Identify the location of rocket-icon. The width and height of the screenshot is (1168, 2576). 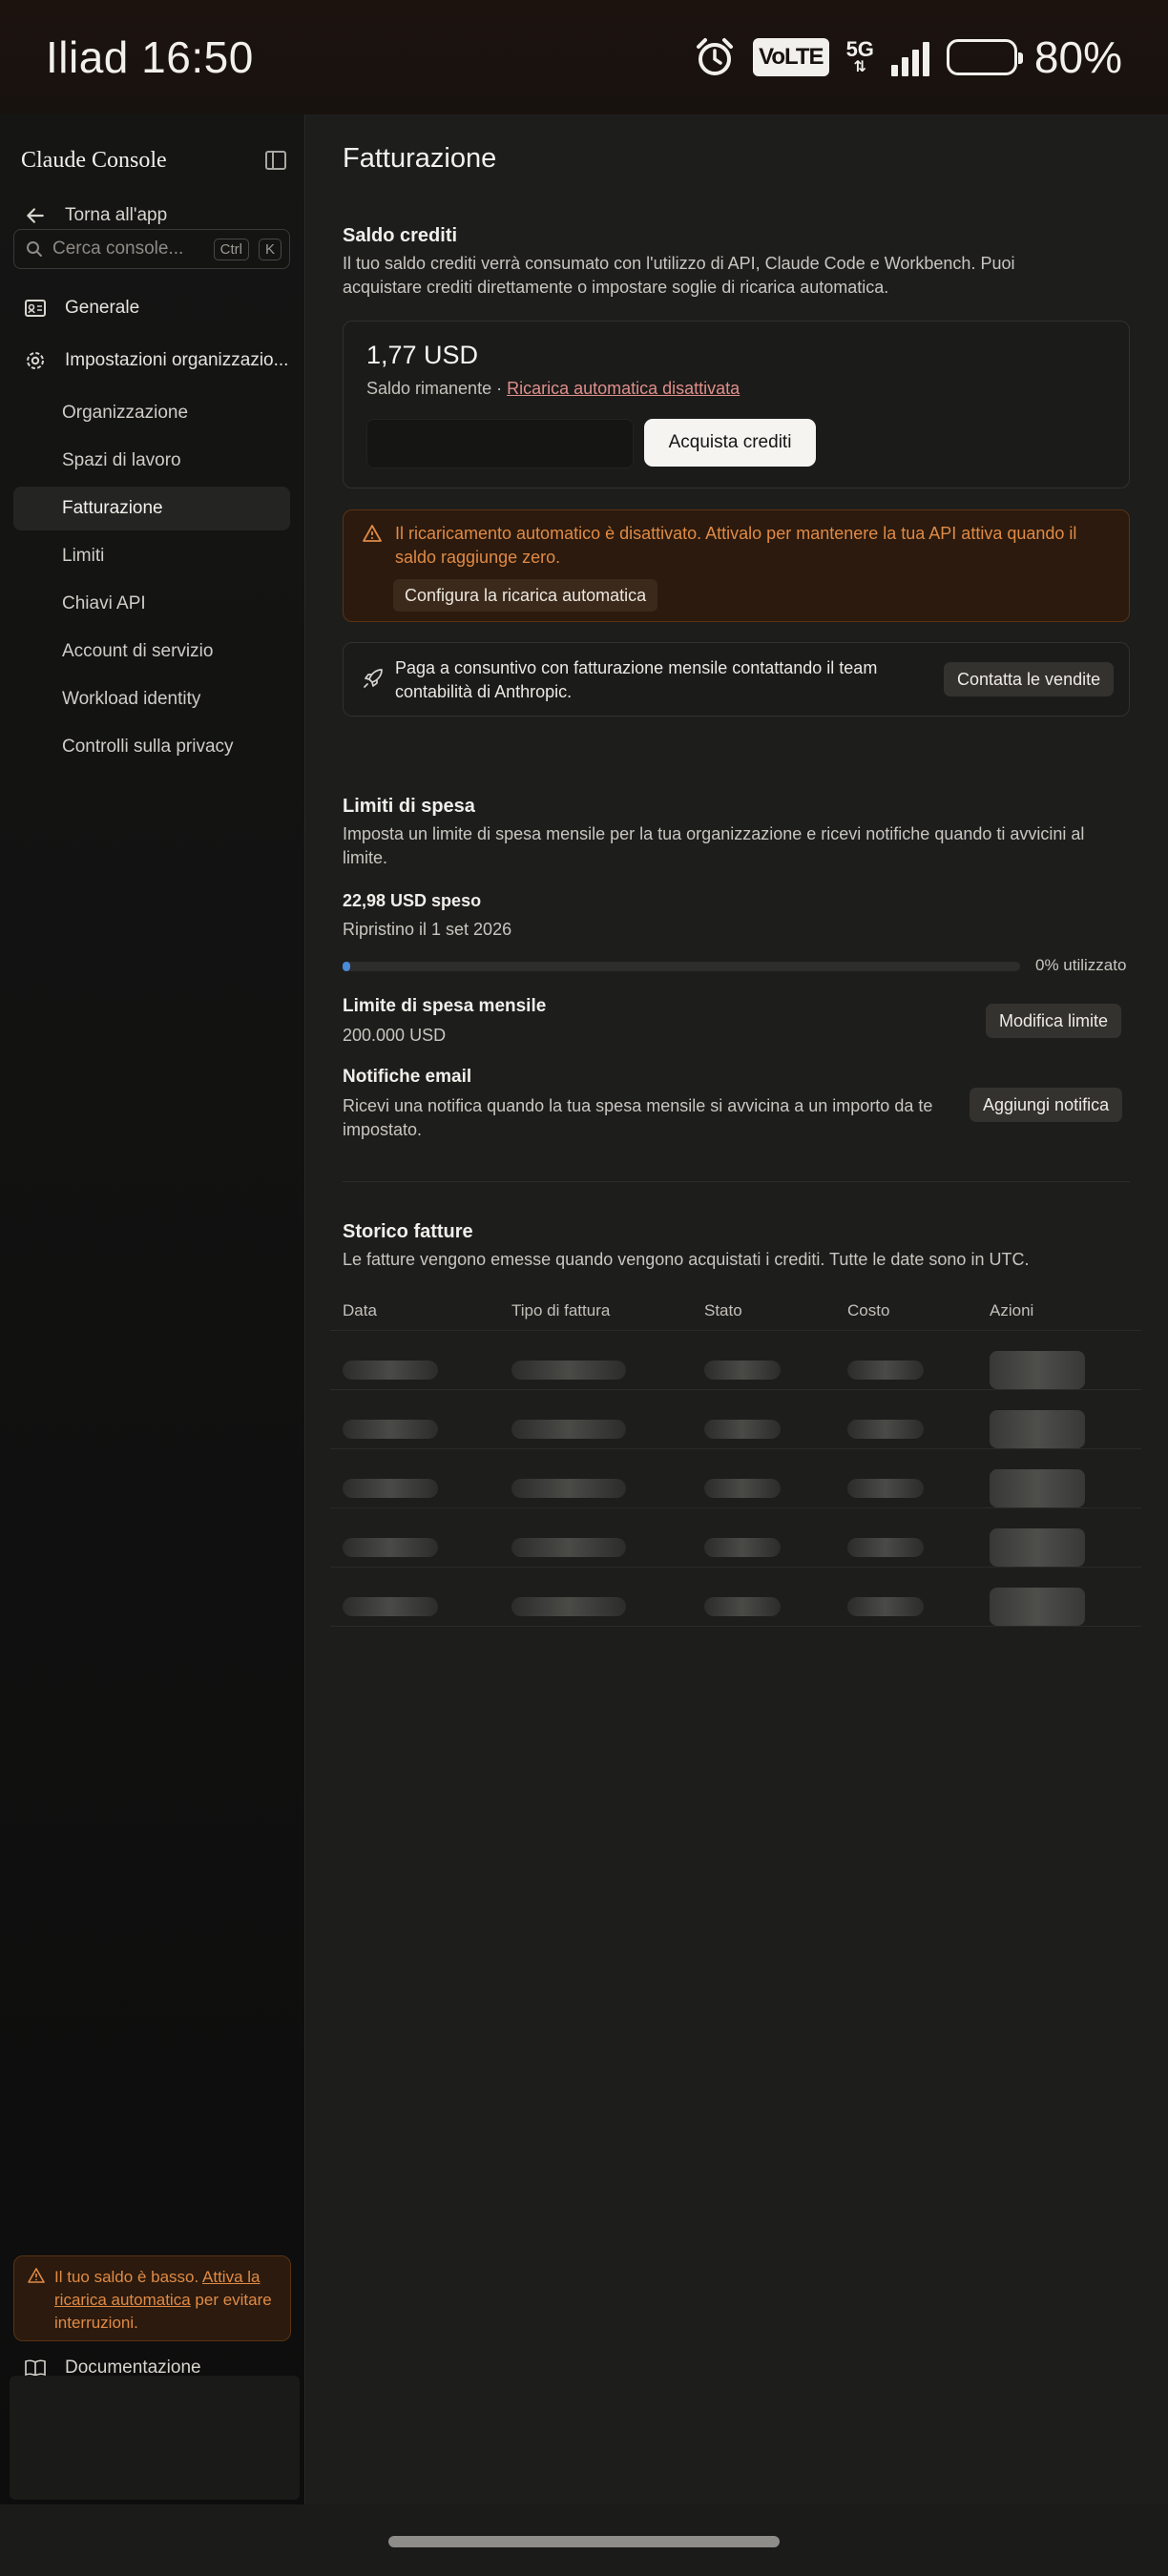
(373, 678).